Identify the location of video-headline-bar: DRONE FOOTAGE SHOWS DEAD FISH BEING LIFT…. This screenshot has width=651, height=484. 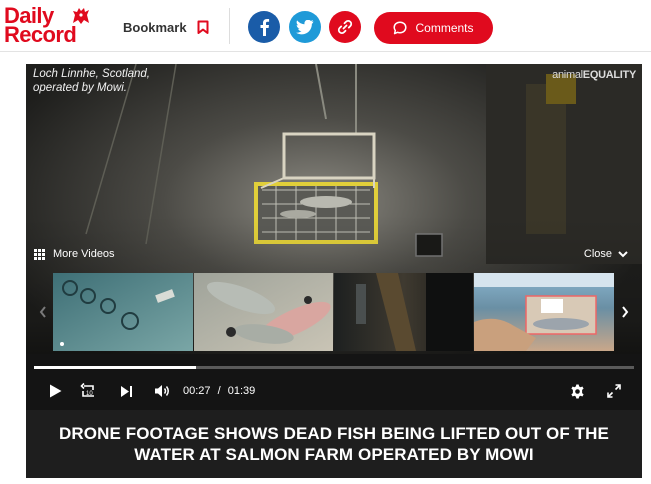
(334, 444).